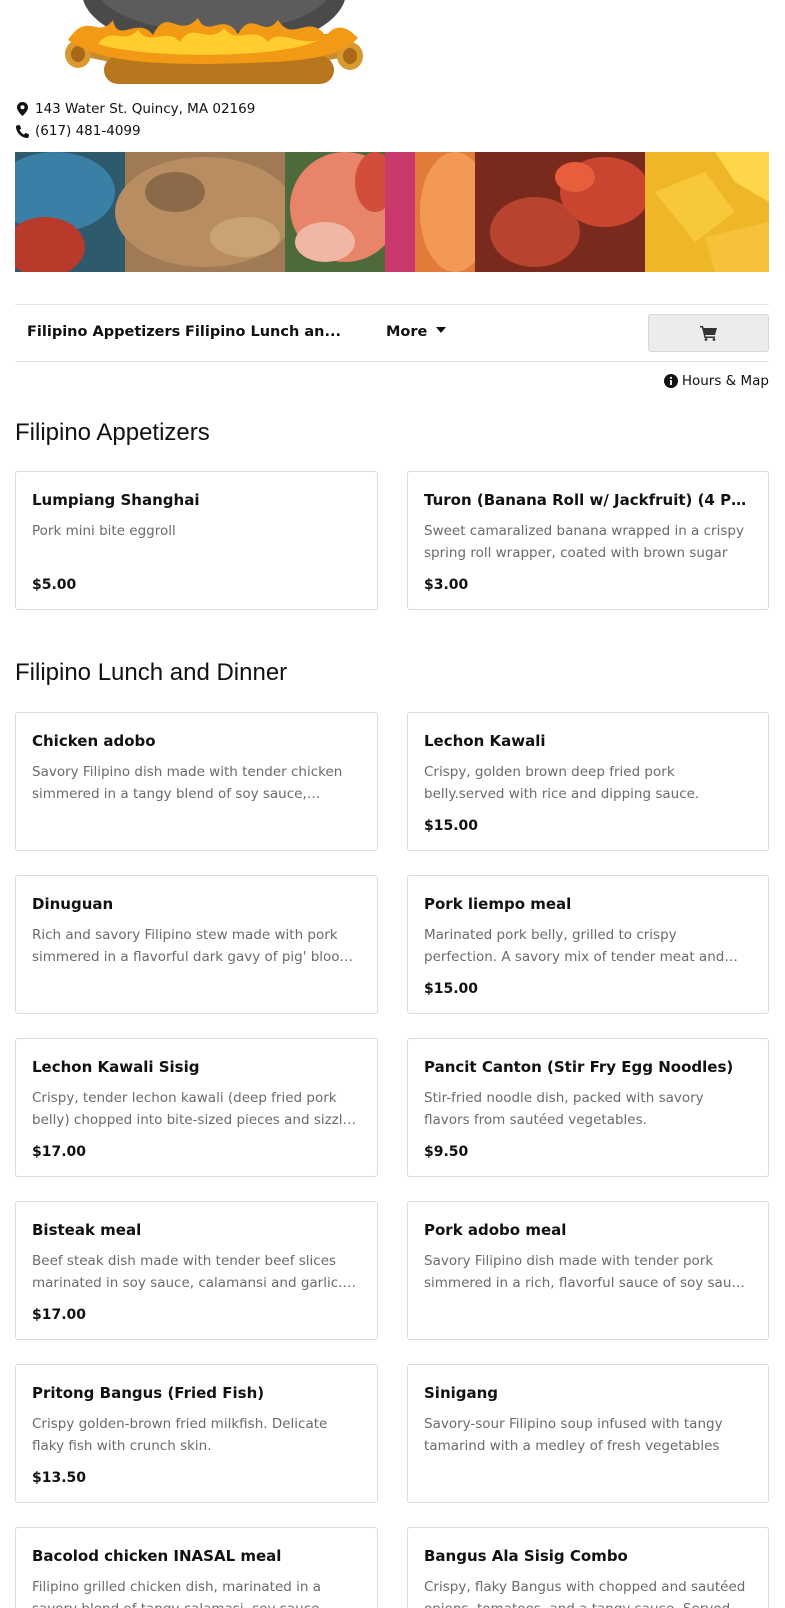  I want to click on menu-item-name: Pork adobo meal, so click(495, 1230).